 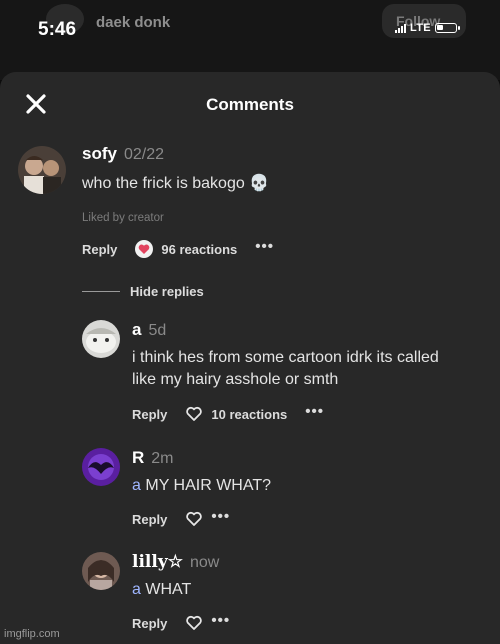 What do you see at coordinates (400, 28) in the screenshot?
I see `signal-icon` at bounding box center [400, 28].